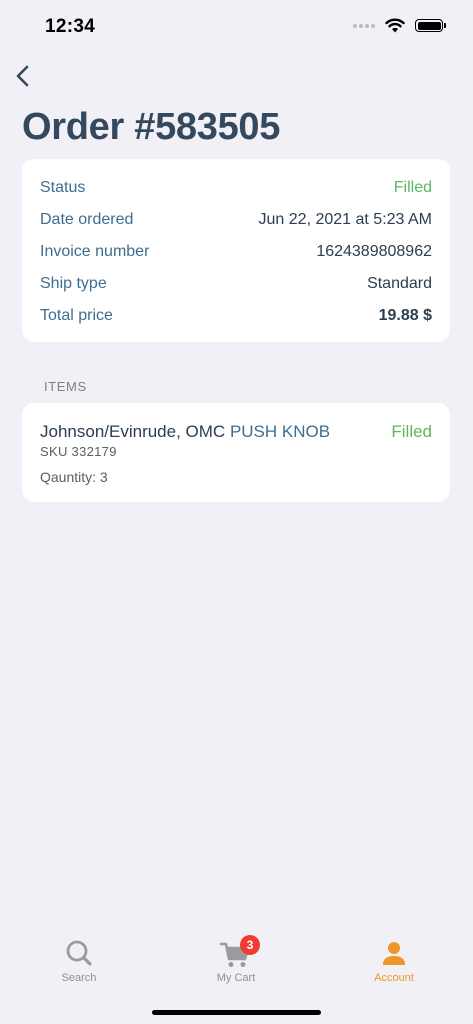  What do you see at coordinates (63, 187) in the screenshot?
I see `detail-label: Status` at bounding box center [63, 187].